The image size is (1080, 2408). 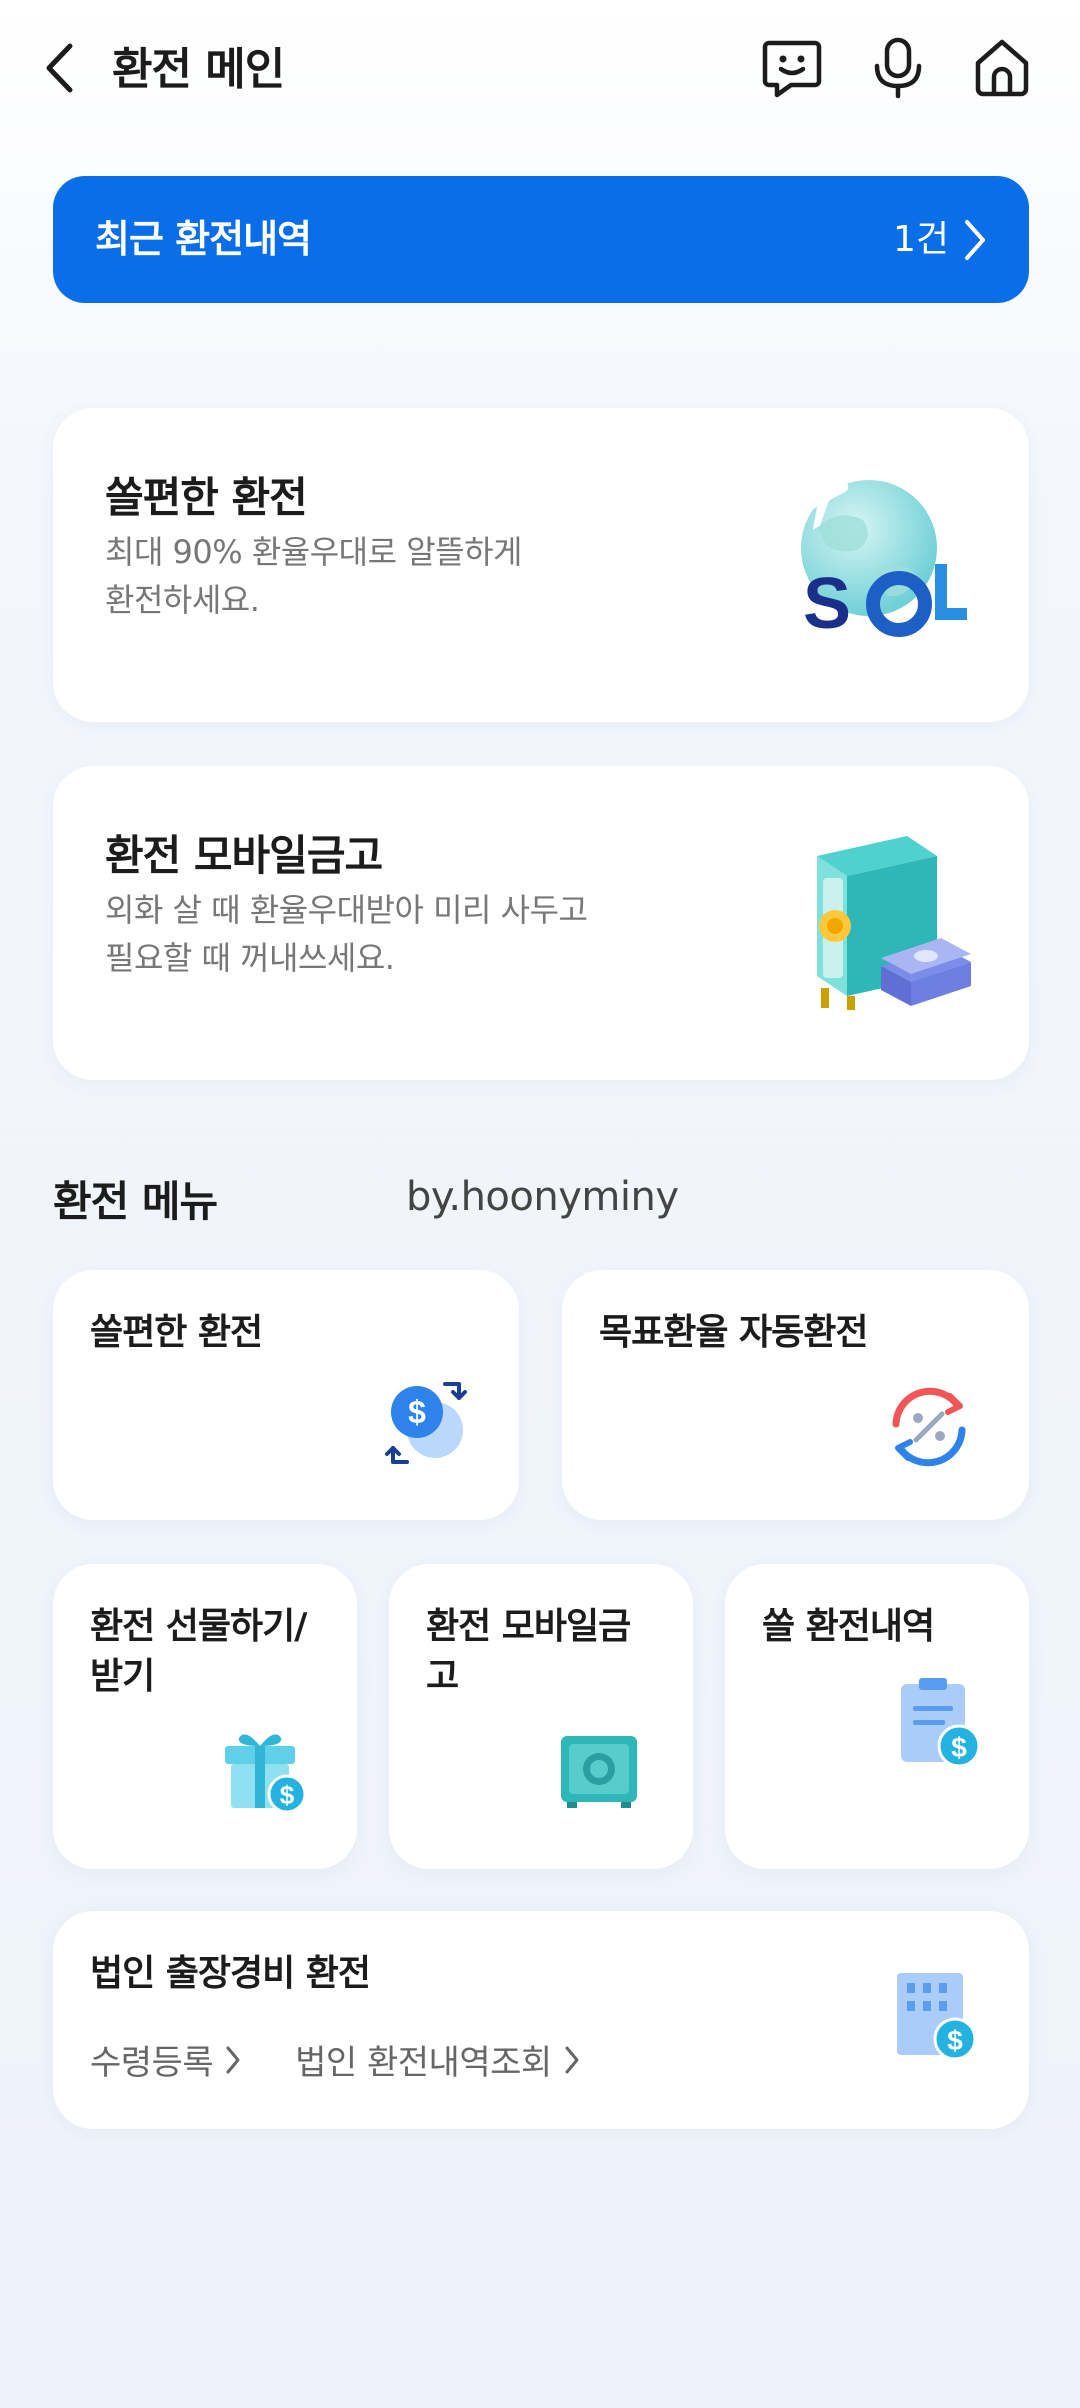 What do you see at coordinates (540, 70) in the screenshot?
I see `top-bar: 환전 메인` at bounding box center [540, 70].